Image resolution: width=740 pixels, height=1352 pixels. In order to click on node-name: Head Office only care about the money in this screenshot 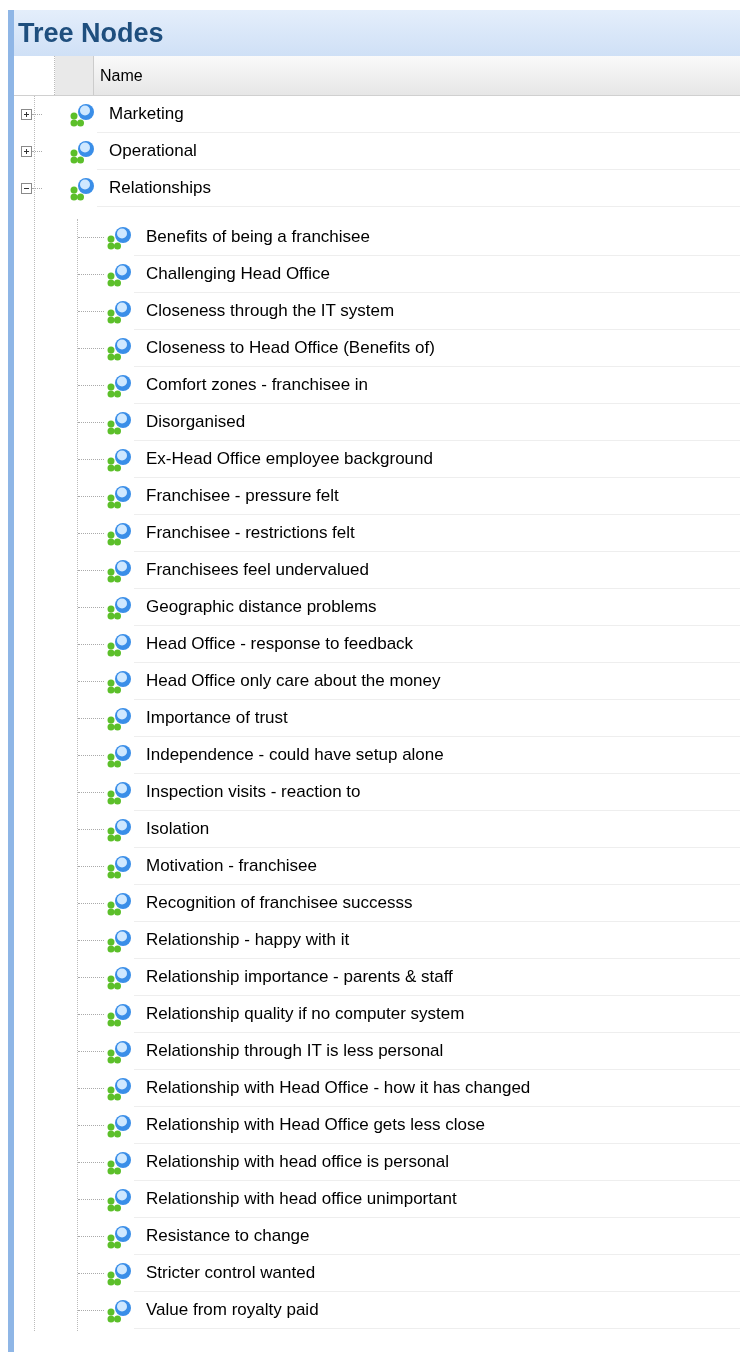, I will do `click(437, 681)`.